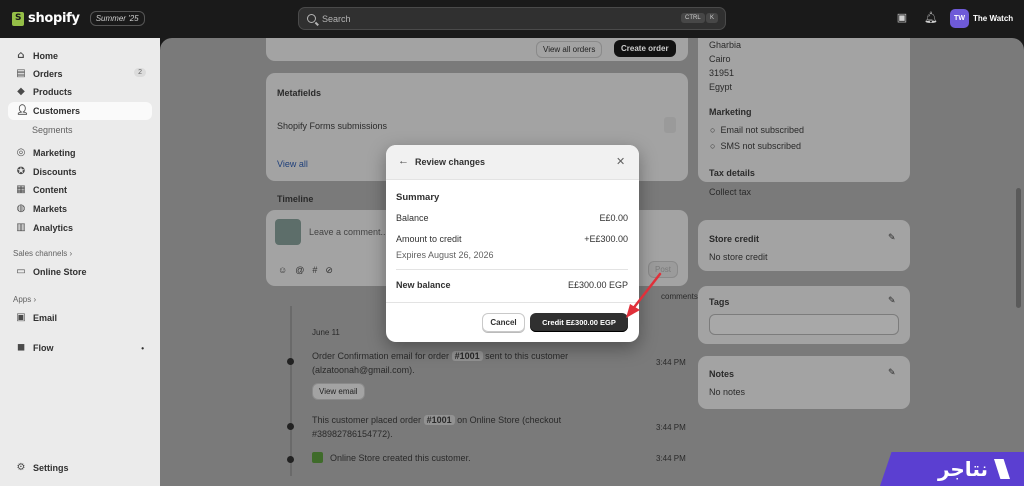  Describe the element at coordinates (45, 318) in the screenshot. I see `nav-email-label: Email` at that location.